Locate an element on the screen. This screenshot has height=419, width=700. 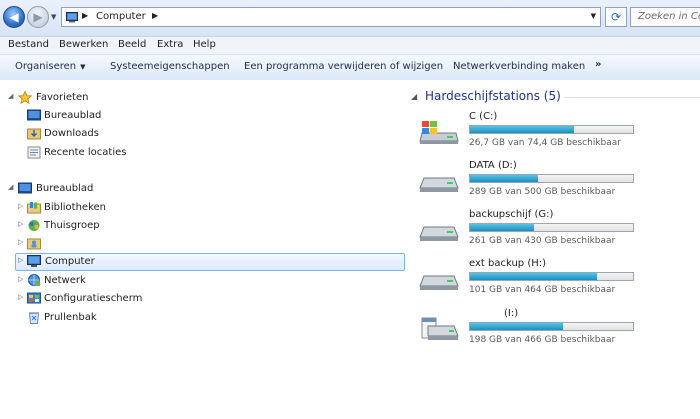
nav-item-network: ▷ Netwerk is located at coordinates (200, 281).